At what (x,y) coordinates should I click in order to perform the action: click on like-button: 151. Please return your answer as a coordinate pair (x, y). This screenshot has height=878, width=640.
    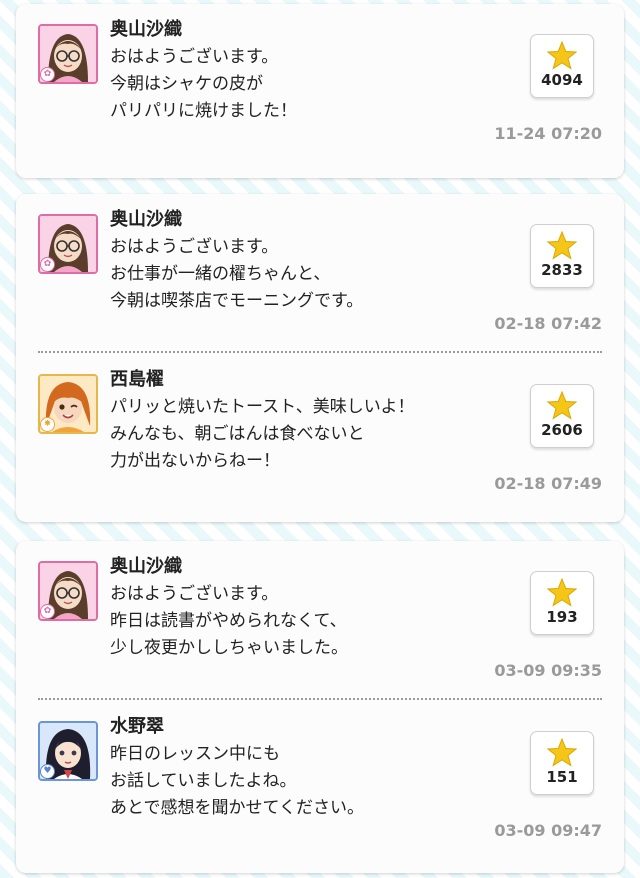
    Looking at the image, I should click on (562, 763).